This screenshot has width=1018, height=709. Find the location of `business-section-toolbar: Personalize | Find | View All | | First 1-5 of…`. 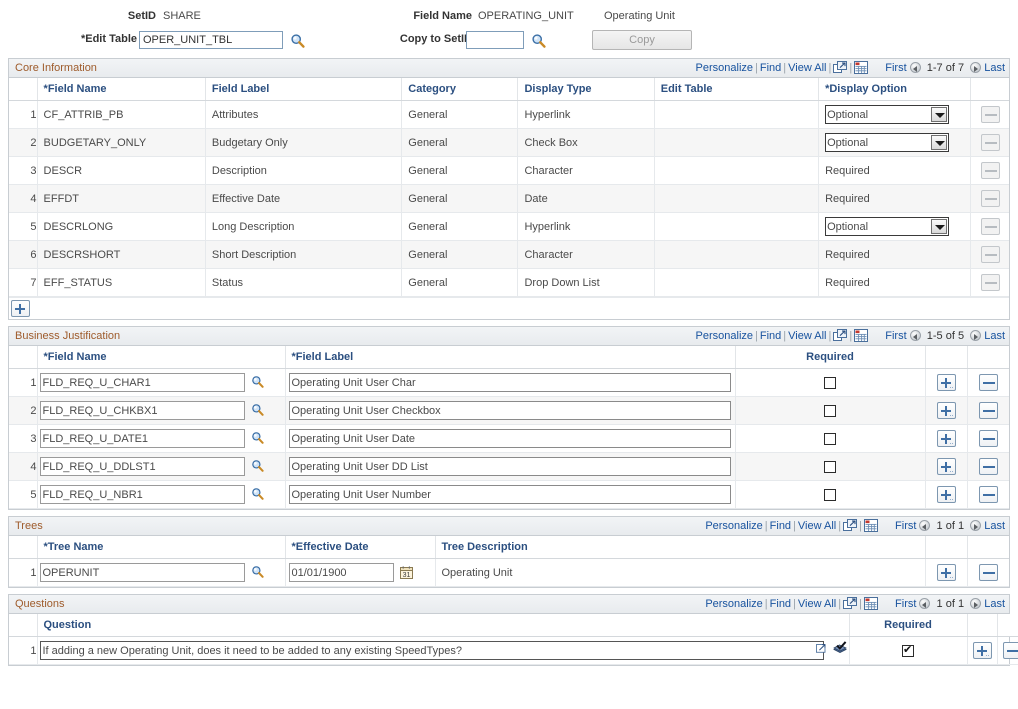

business-section-toolbar: Personalize | Find | View All | | First 1-5 of… is located at coordinates (850, 337).